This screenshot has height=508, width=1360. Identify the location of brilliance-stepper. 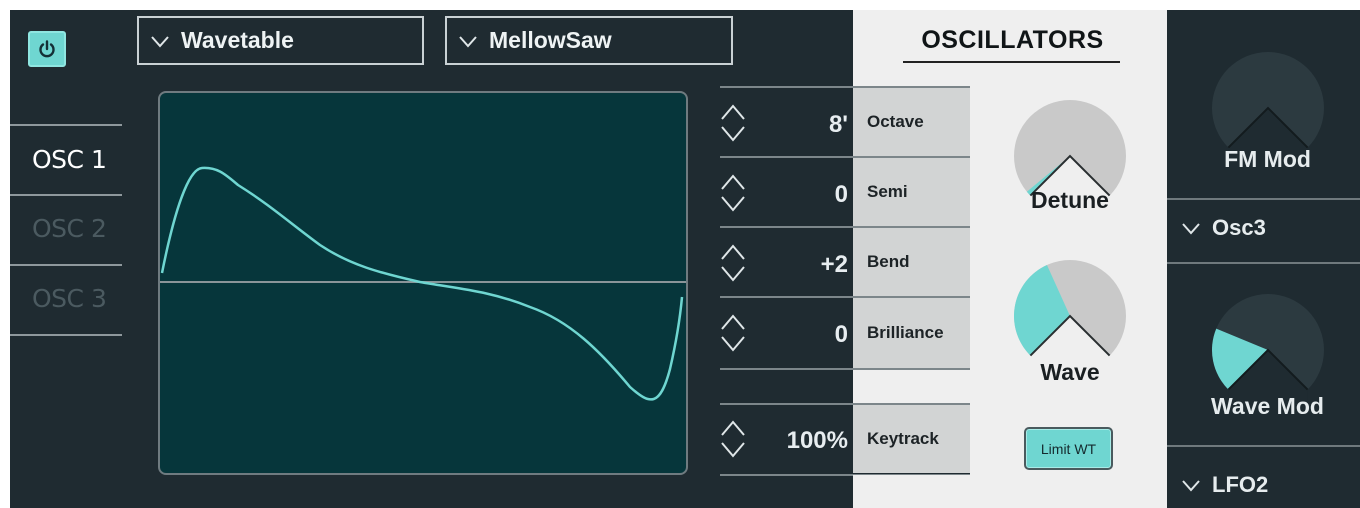
(733, 333).